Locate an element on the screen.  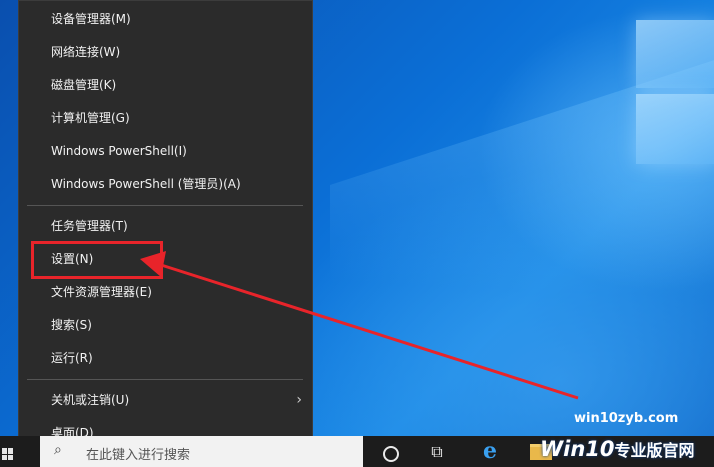
watermark-brand: Win10专业版官网 is located at coordinates (617, 449).